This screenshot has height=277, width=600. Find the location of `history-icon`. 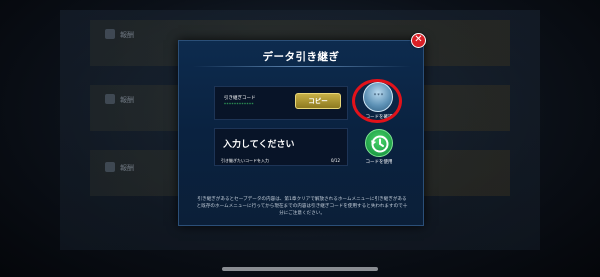

history-icon is located at coordinates (379, 143).